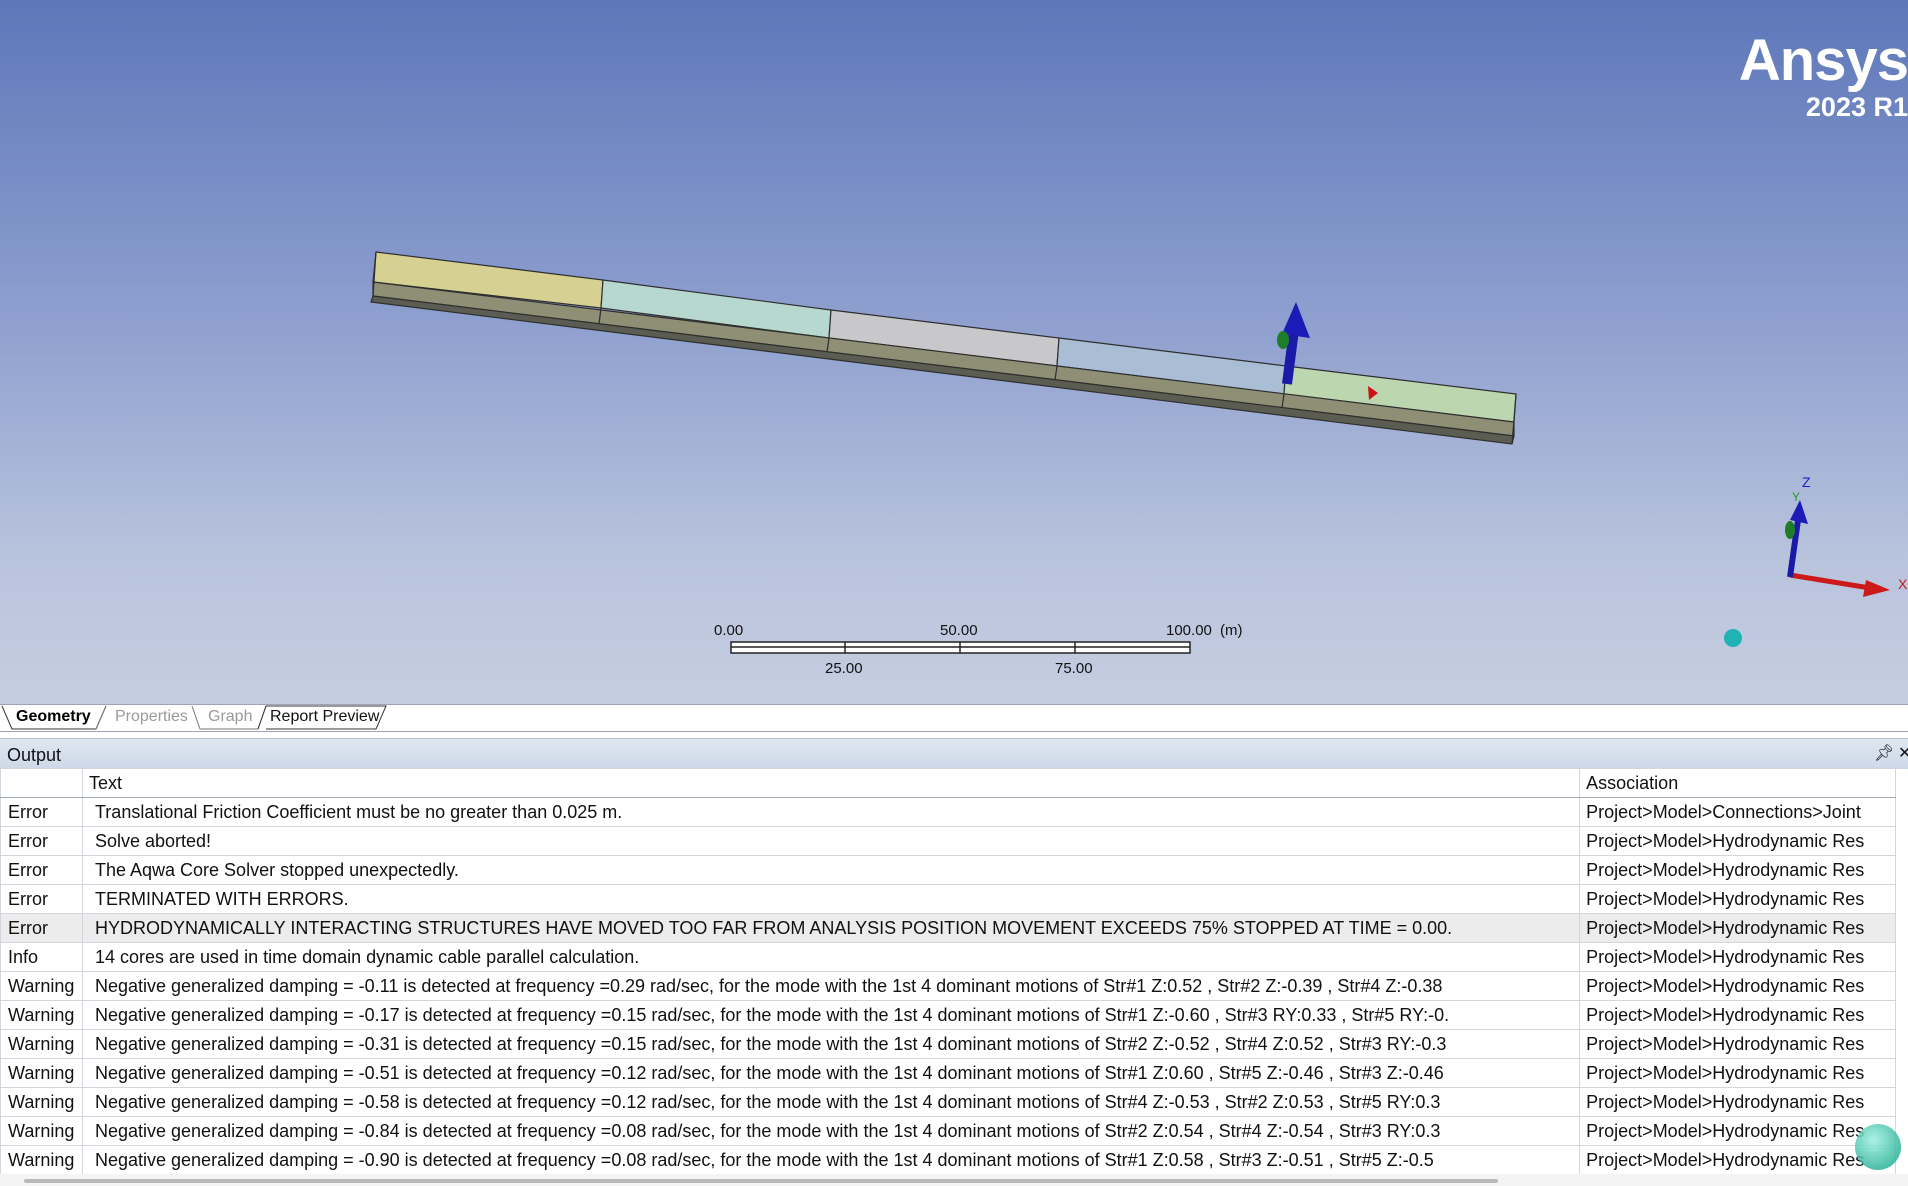  Describe the element at coordinates (844, 668) in the screenshot. I see `scale-label-25: 25.00` at that location.